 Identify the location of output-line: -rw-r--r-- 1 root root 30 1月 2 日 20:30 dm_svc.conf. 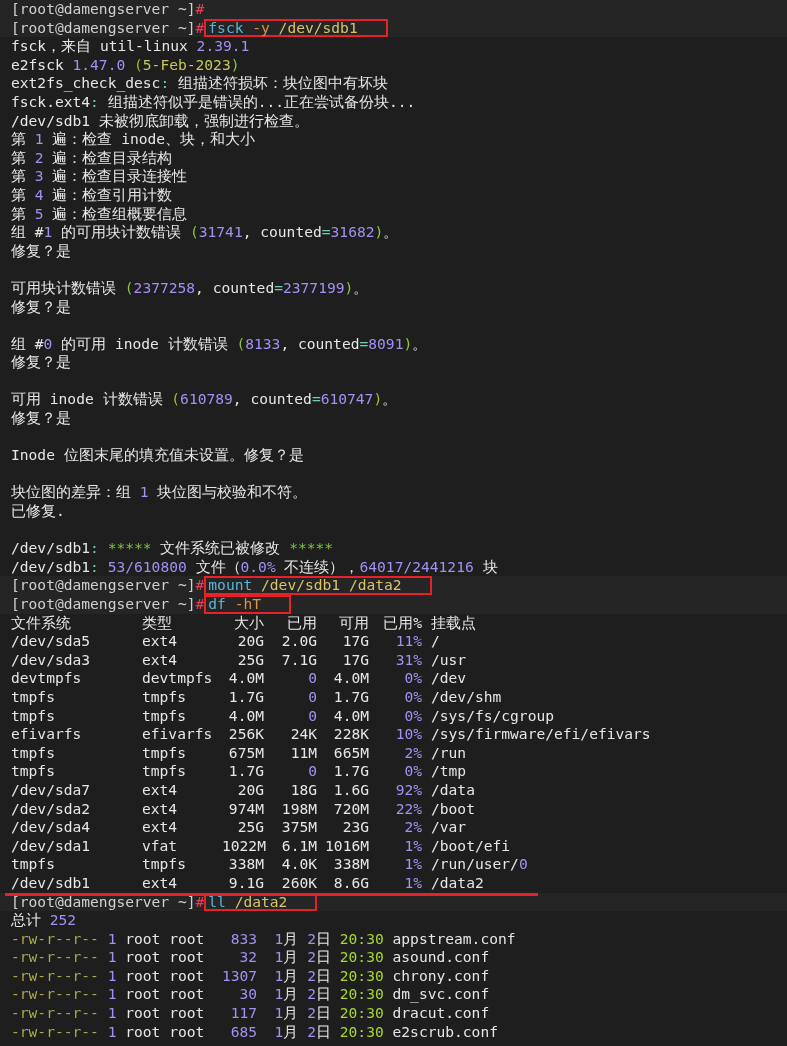
(251, 995).